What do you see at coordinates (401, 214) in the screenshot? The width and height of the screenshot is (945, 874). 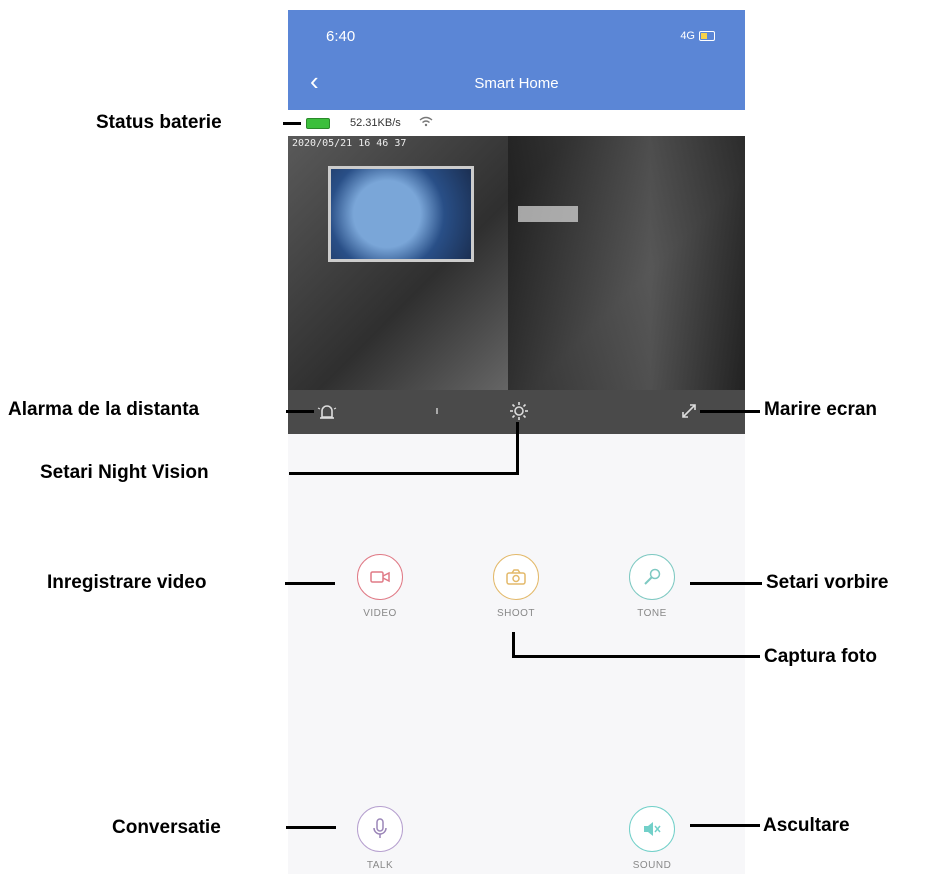 I see `wall-map-image` at bounding box center [401, 214].